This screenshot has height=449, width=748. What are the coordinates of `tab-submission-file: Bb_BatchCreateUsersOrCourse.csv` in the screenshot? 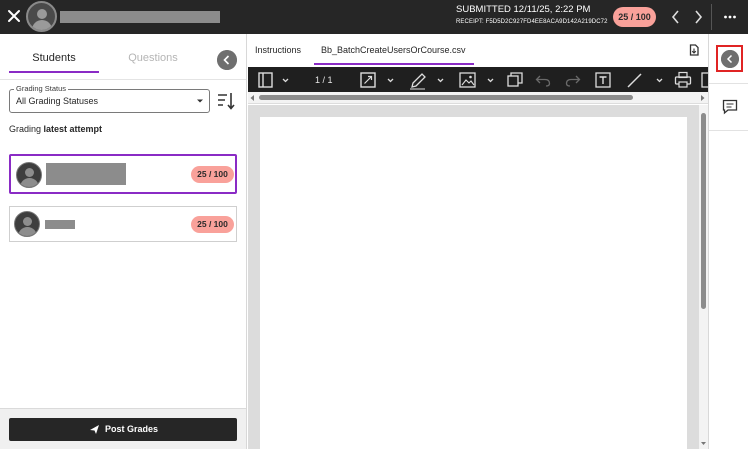 It's located at (393, 50).